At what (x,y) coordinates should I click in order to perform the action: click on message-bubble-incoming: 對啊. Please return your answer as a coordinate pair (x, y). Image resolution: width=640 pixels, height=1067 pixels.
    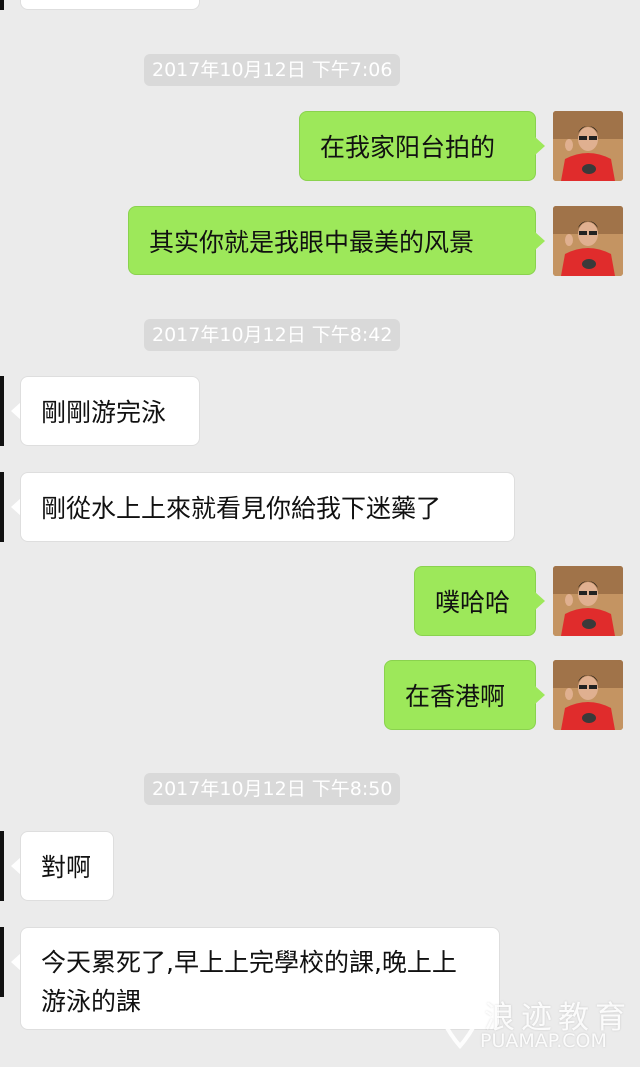
    Looking at the image, I should click on (67, 866).